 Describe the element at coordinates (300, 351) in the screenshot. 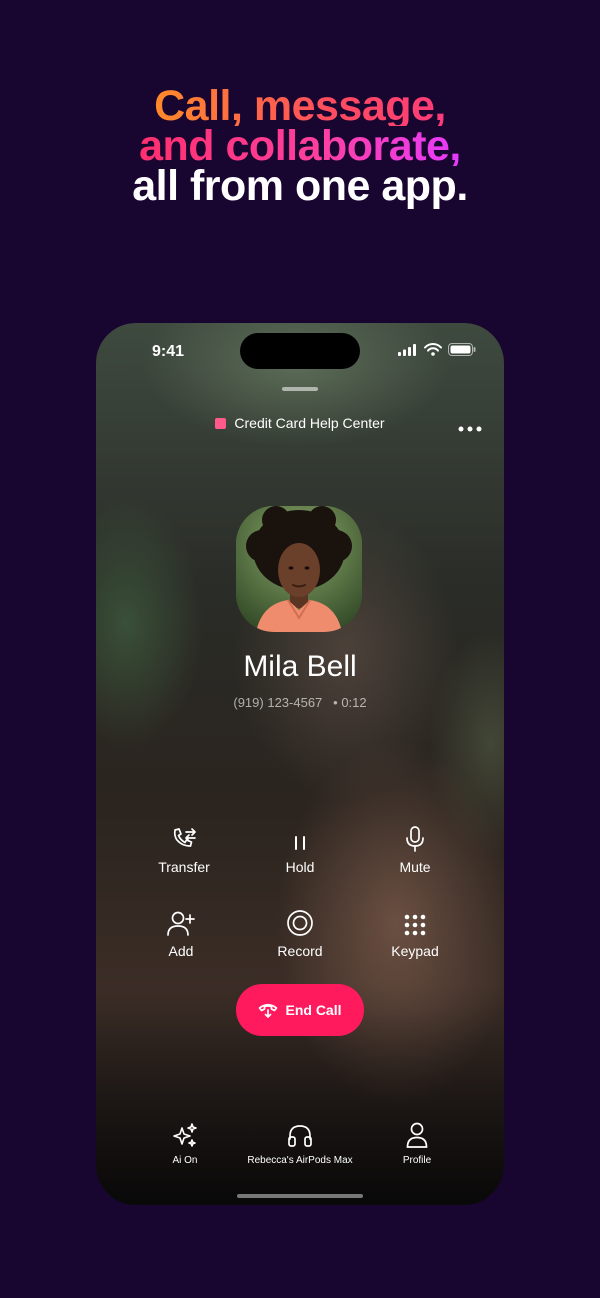

I see `dynamic-island` at that location.